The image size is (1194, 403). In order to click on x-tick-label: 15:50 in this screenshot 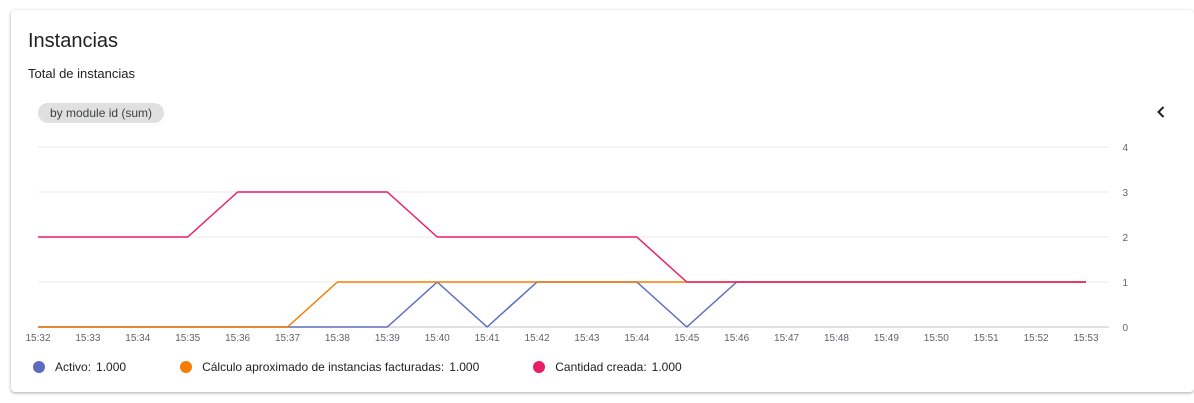, I will do `click(936, 338)`.